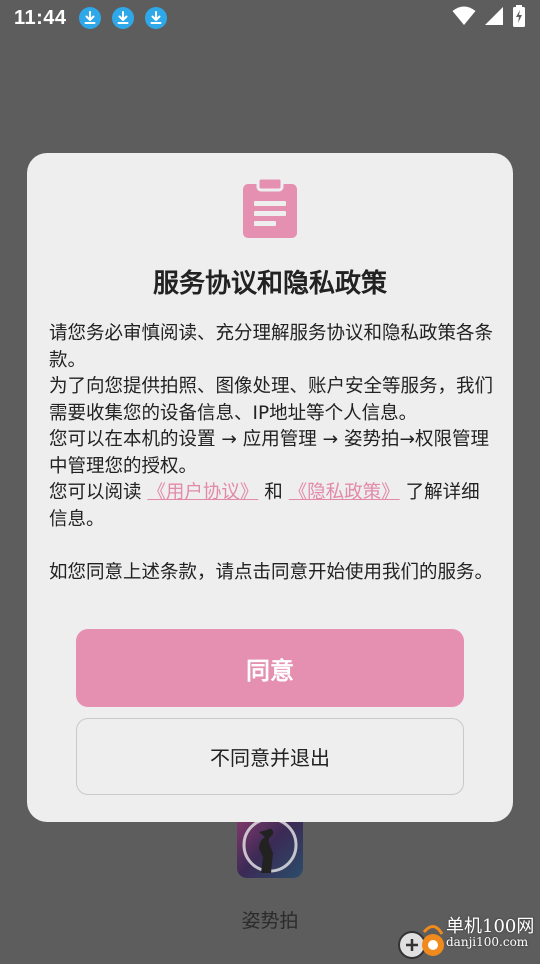 The width and height of the screenshot is (540, 964). Describe the element at coordinates (519, 18) in the screenshot. I see `battery-charging-icon` at that location.